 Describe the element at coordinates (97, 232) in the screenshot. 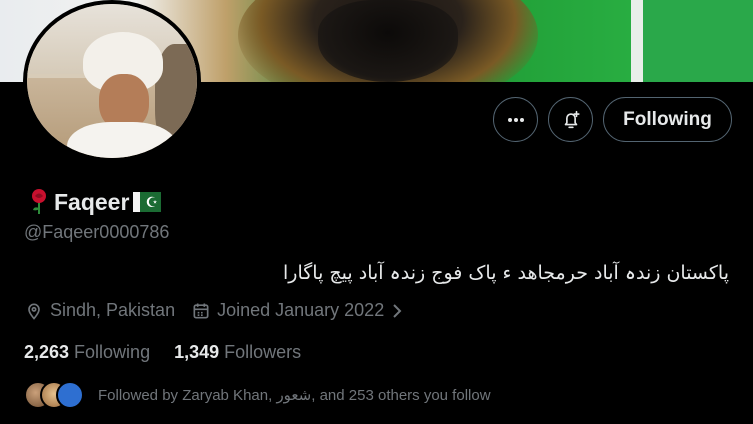

I see `user-handle: @Faqeer0000786` at that location.